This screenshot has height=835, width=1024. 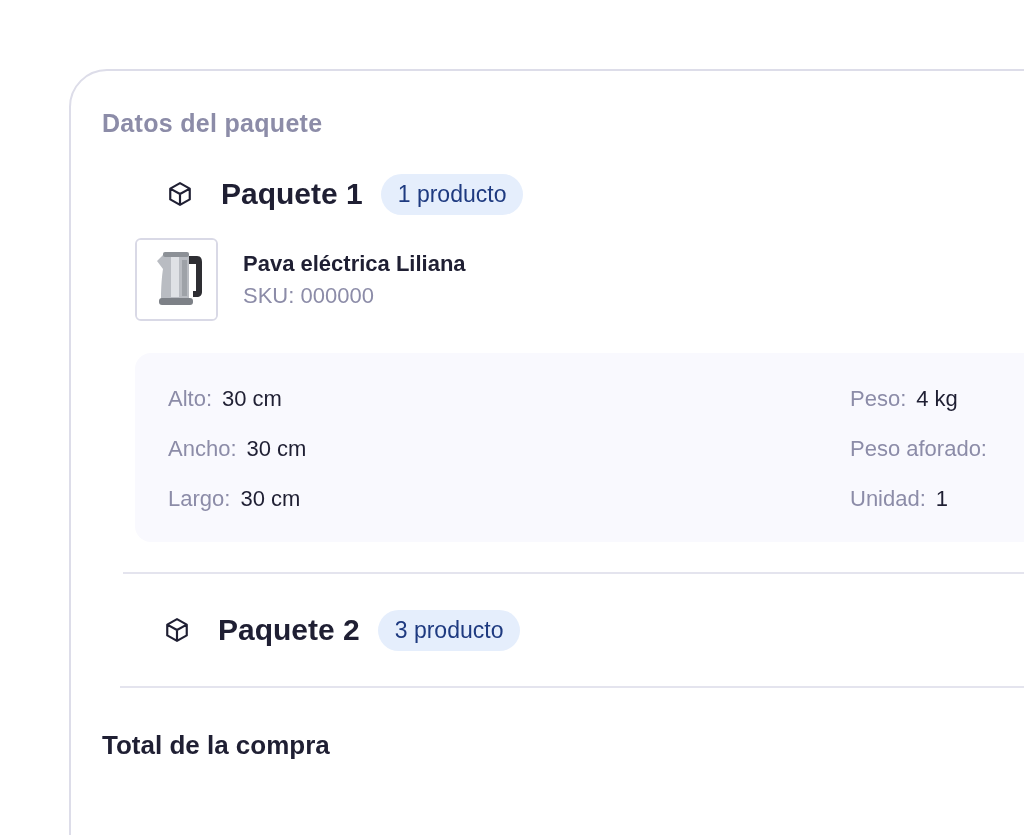 What do you see at coordinates (449, 630) in the screenshot?
I see `product-count-badge: 3 producto` at bounding box center [449, 630].